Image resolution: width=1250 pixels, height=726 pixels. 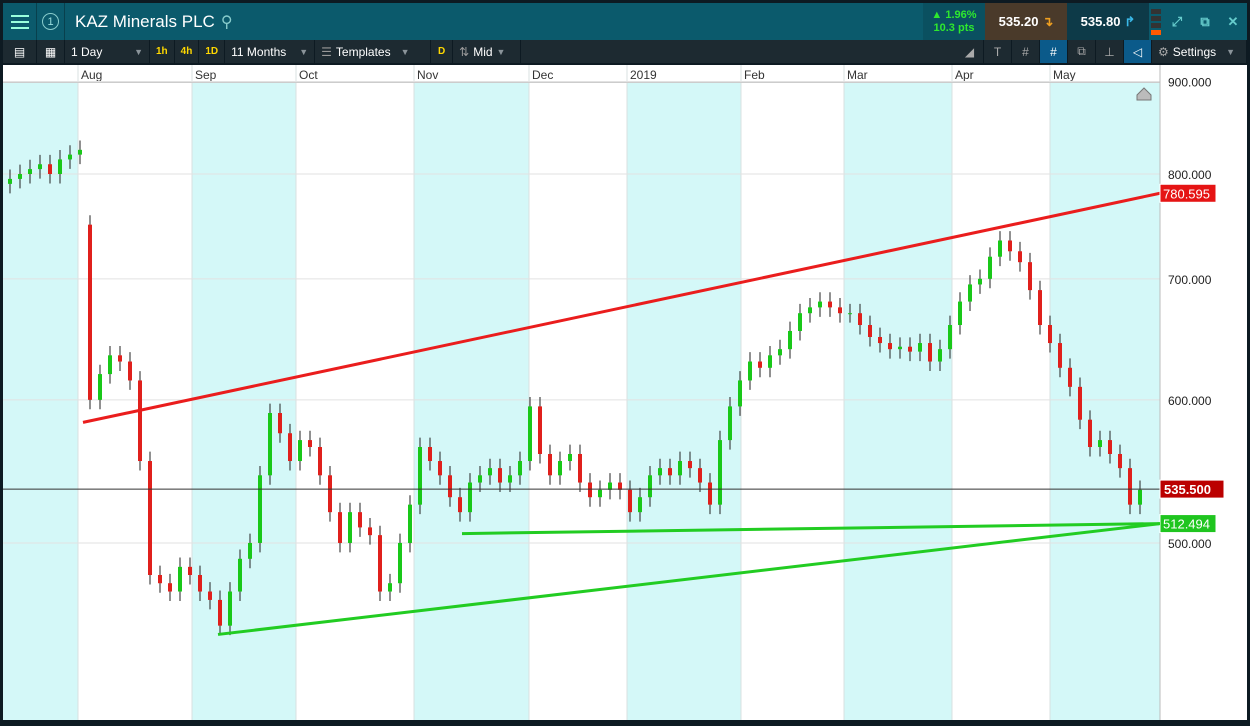 I want to click on close-icon: ✕, so click(x=1233, y=21).